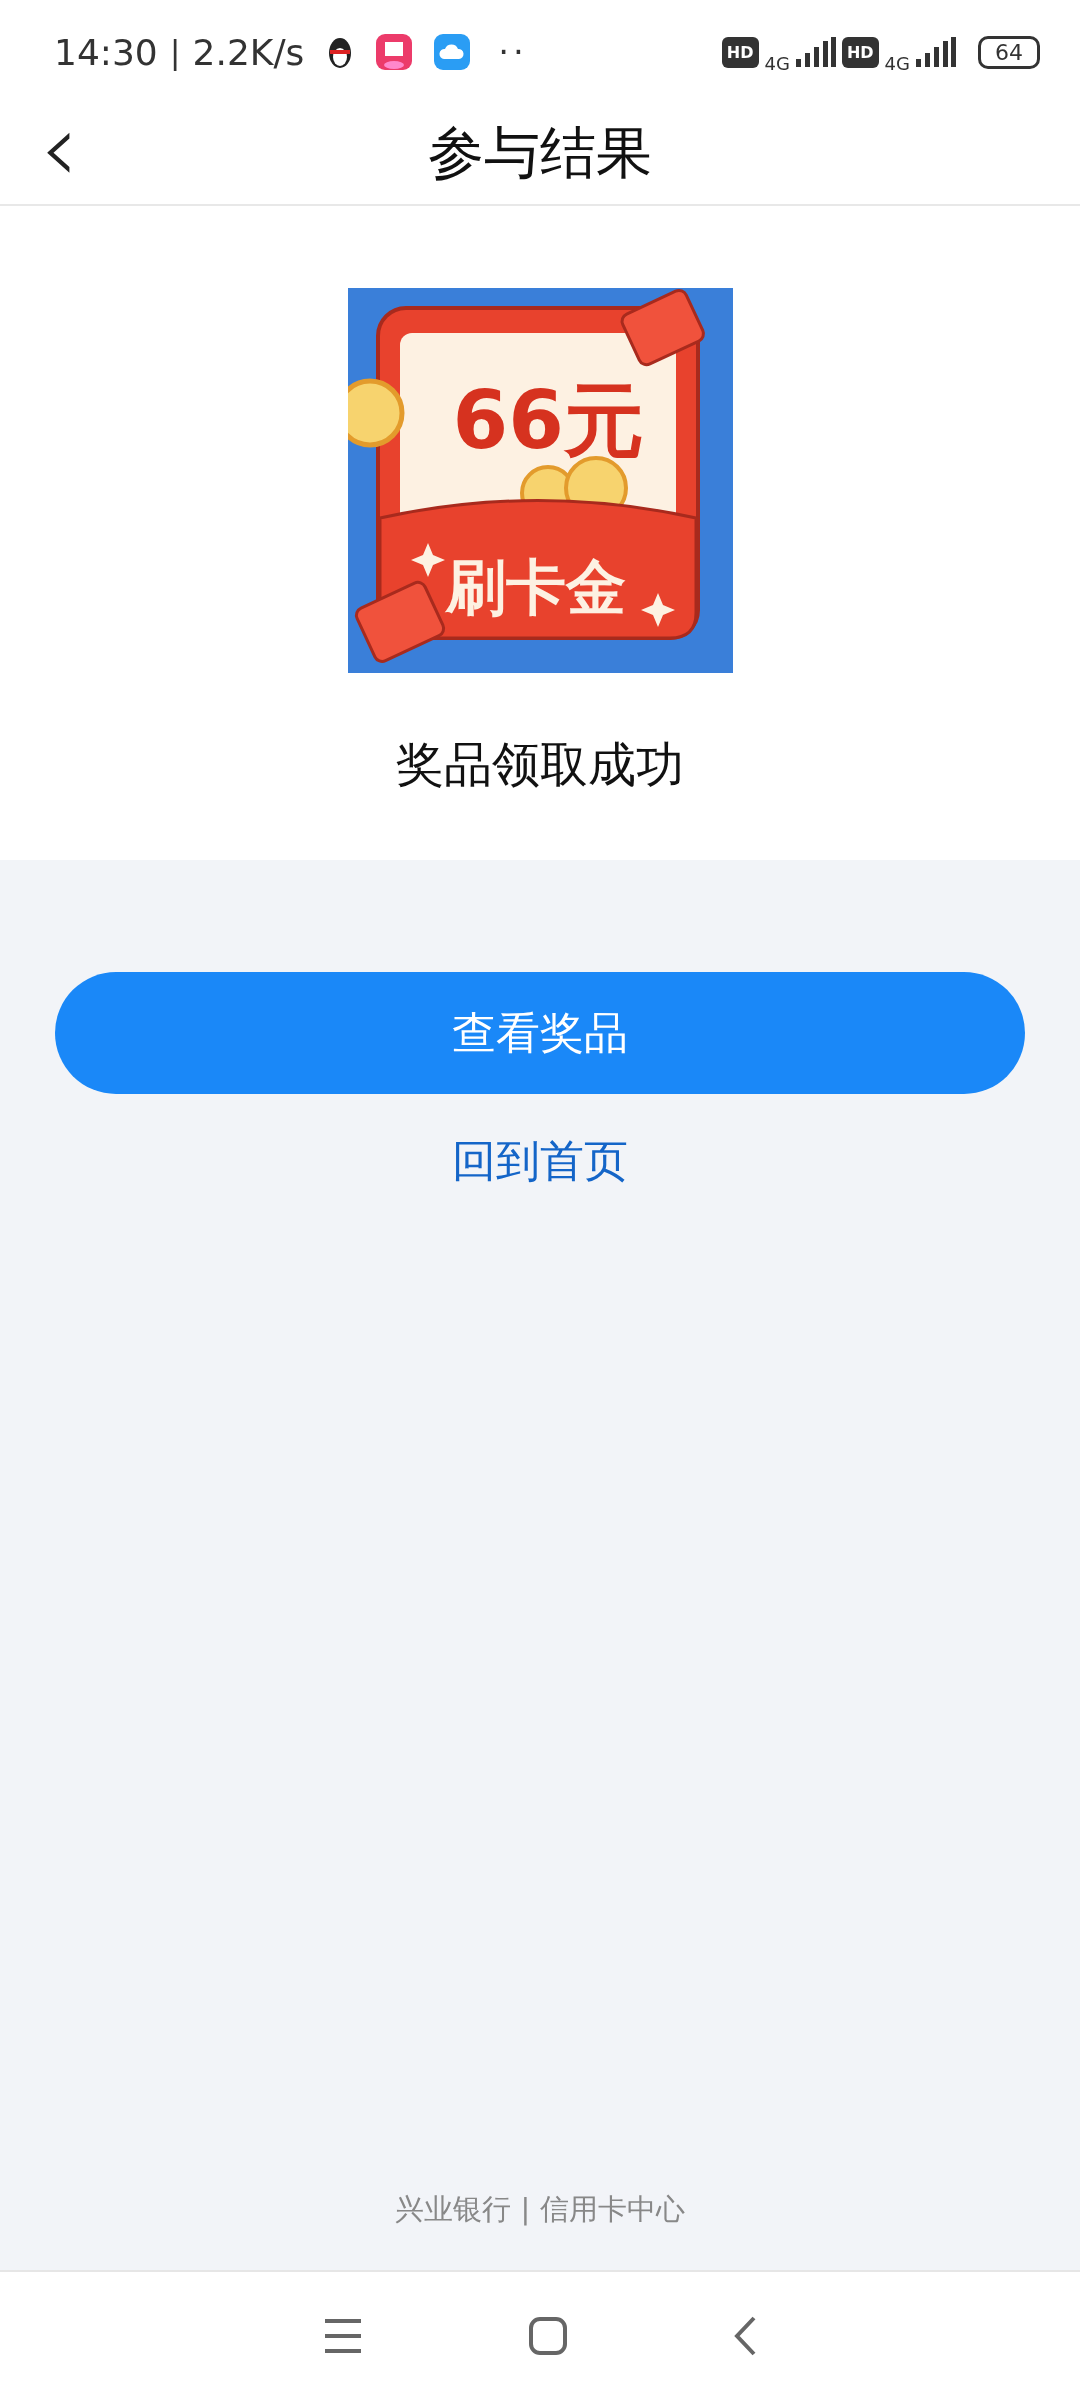 The image size is (1080, 2400). What do you see at coordinates (540, 764) in the screenshot?
I see `success-message: 奖品领取成功` at bounding box center [540, 764].